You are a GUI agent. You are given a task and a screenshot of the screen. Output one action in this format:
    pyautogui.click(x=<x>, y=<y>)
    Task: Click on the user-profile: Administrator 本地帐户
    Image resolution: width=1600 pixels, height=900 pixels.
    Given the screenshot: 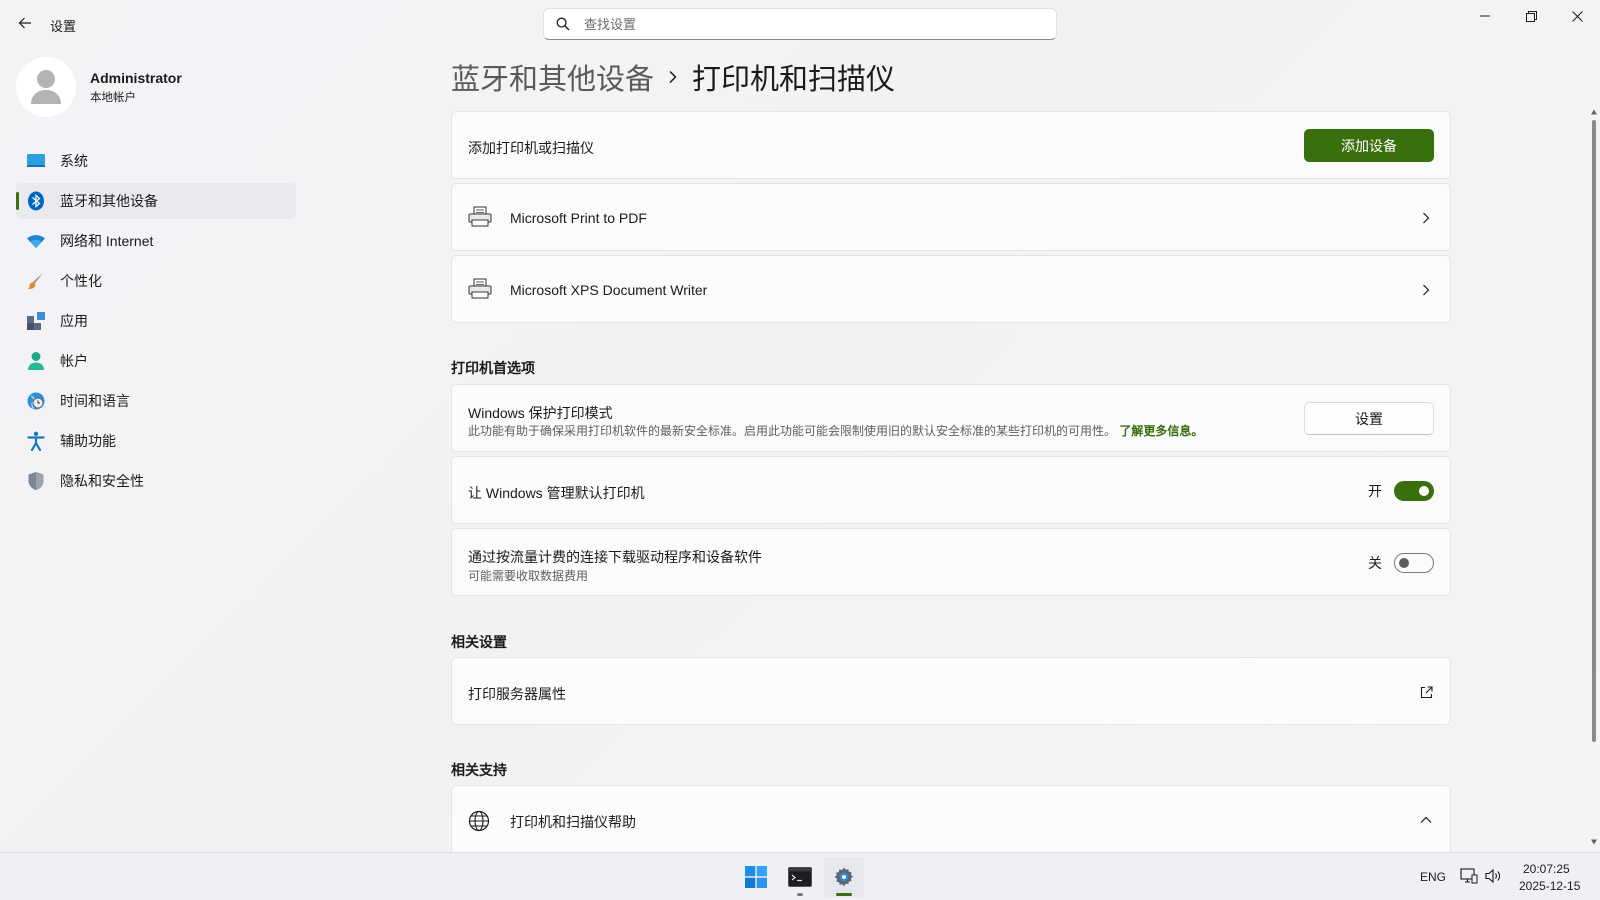 What is the action you would take?
    pyautogui.click(x=99, y=87)
    